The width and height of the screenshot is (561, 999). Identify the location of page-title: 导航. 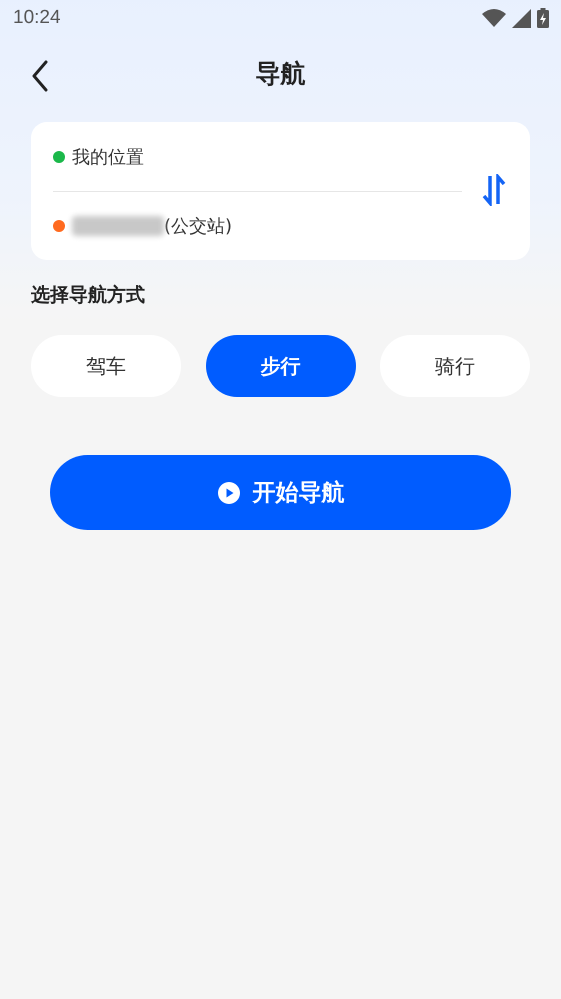
(281, 74).